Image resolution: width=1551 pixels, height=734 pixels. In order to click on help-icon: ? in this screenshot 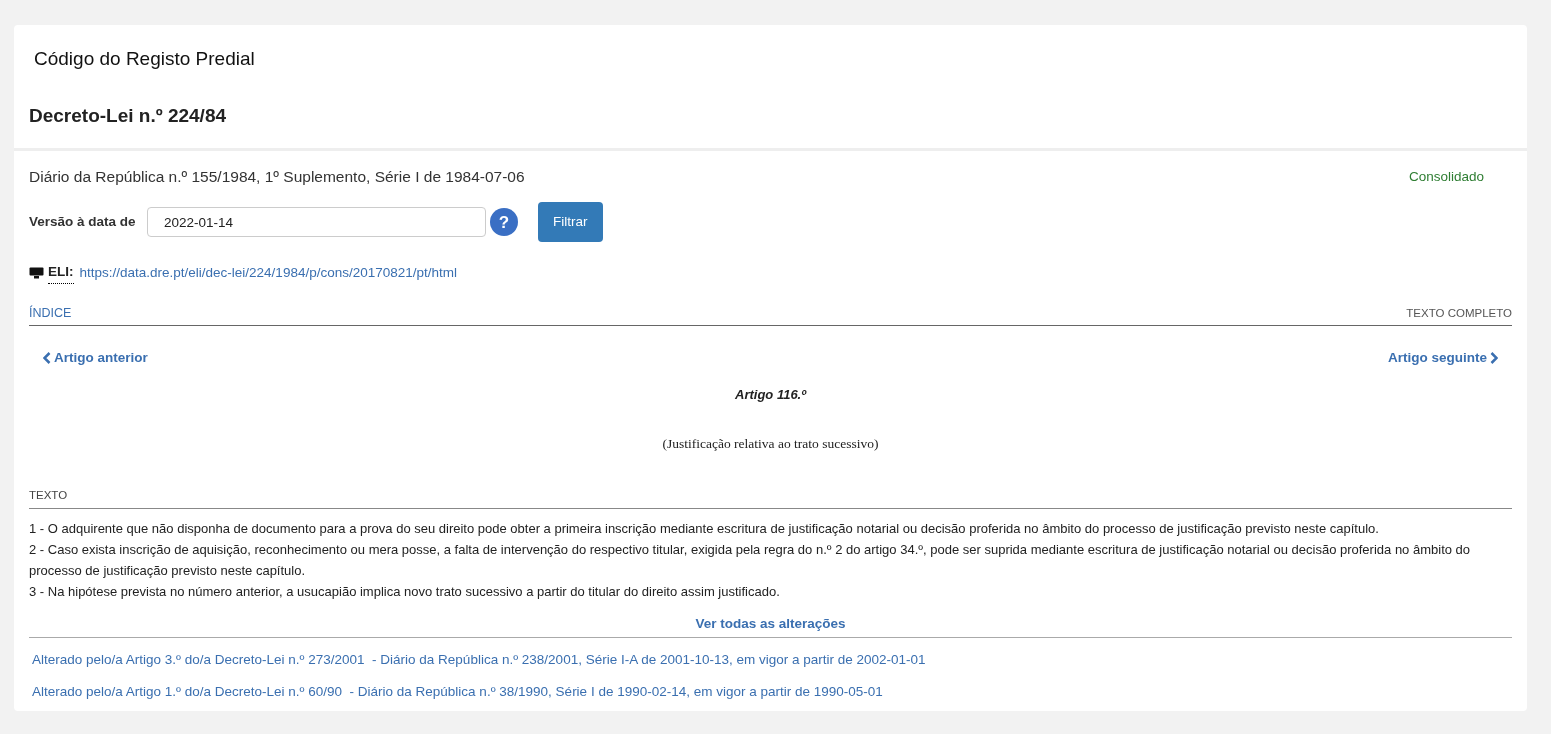, I will do `click(504, 222)`.